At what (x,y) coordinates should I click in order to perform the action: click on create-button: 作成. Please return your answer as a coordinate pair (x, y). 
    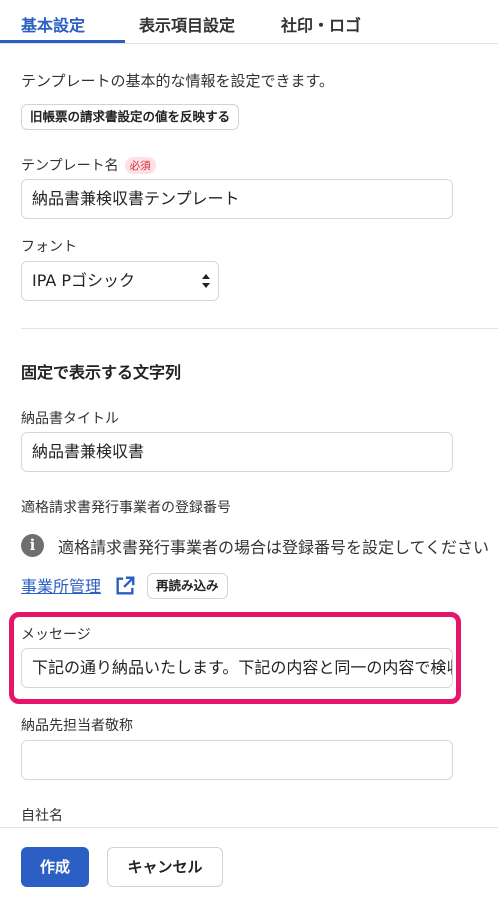
    Looking at the image, I should click on (55, 867).